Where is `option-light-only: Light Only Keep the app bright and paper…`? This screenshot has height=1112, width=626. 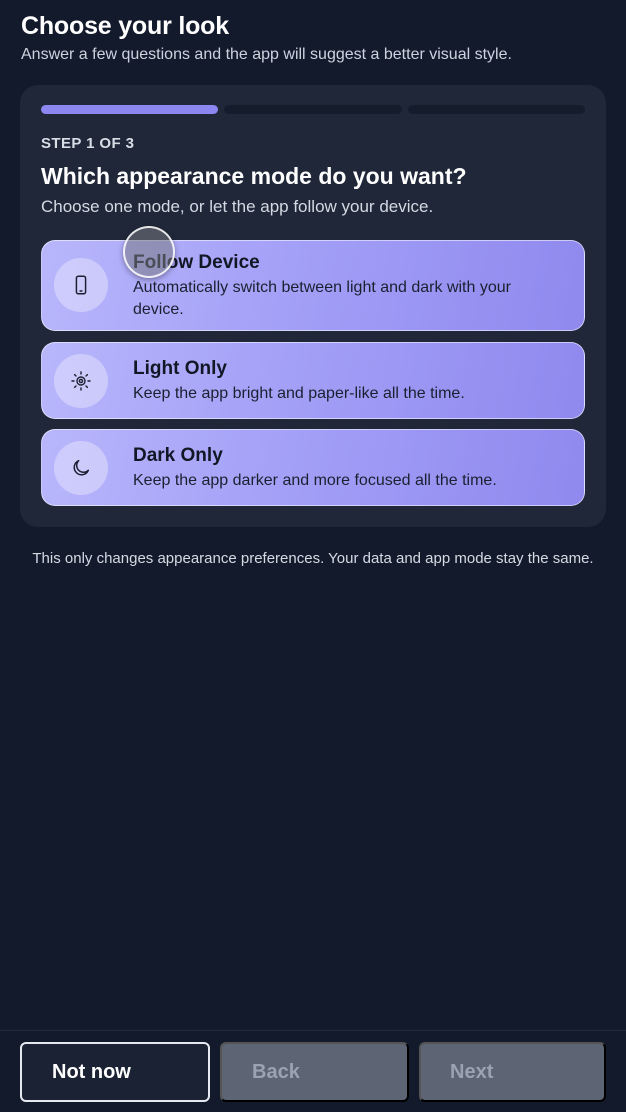
option-light-only: Light Only Keep the app bright and paper… is located at coordinates (313, 380).